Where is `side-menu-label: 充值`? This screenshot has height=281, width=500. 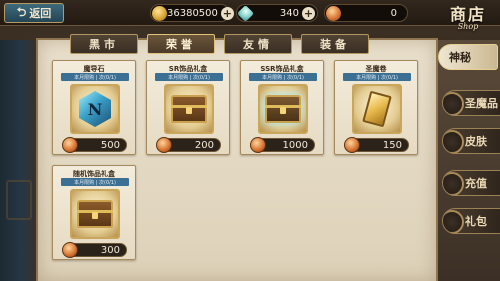 side-menu-label: 充值 is located at coordinates (476, 183).